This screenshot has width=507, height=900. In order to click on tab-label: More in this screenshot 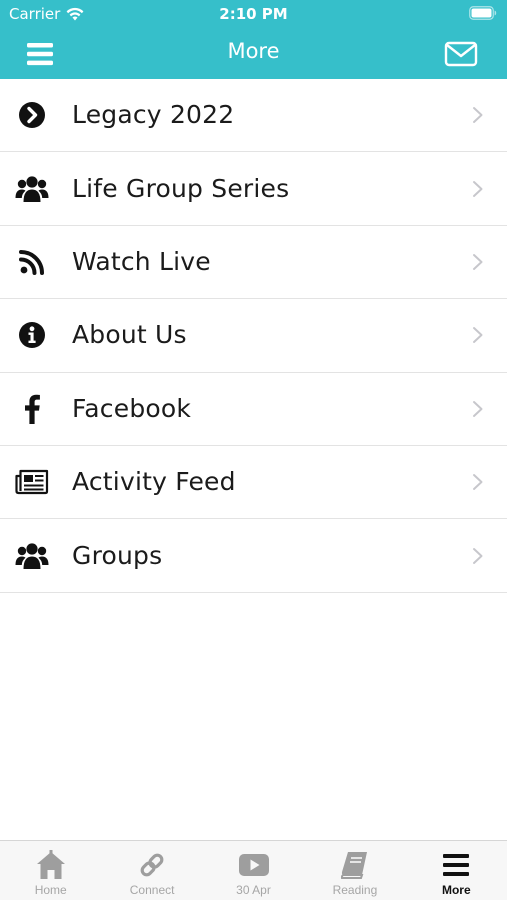, I will do `click(456, 890)`.